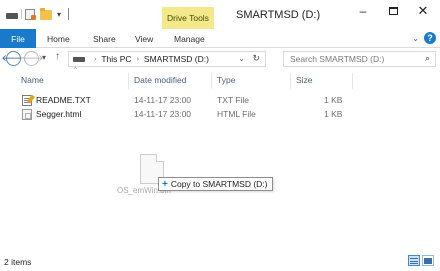 Image resolution: width=440 pixels, height=271 pixels. What do you see at coordinates (220, 38) in the screenshot?
I see `ribbon-tabs: File Home Share View Manage ⌄ ?` at bounding box center [220, 38].